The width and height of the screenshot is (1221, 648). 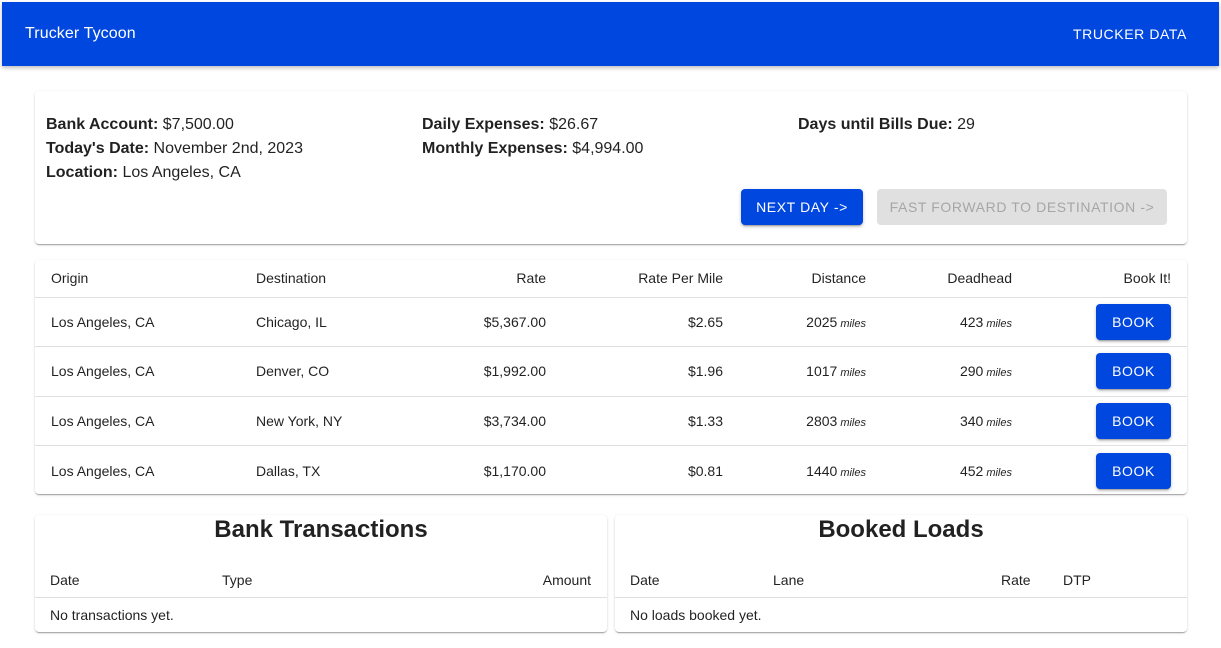 I want to click on monthly-expenses-stat: Monthly Expenses: $4,994.00, so click(x=532, y=149).